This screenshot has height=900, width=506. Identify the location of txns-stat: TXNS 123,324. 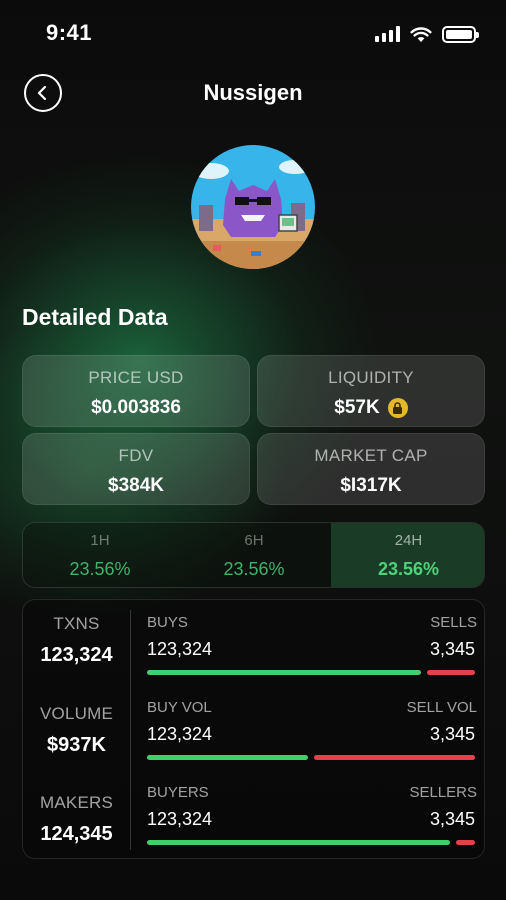
(76, 640).